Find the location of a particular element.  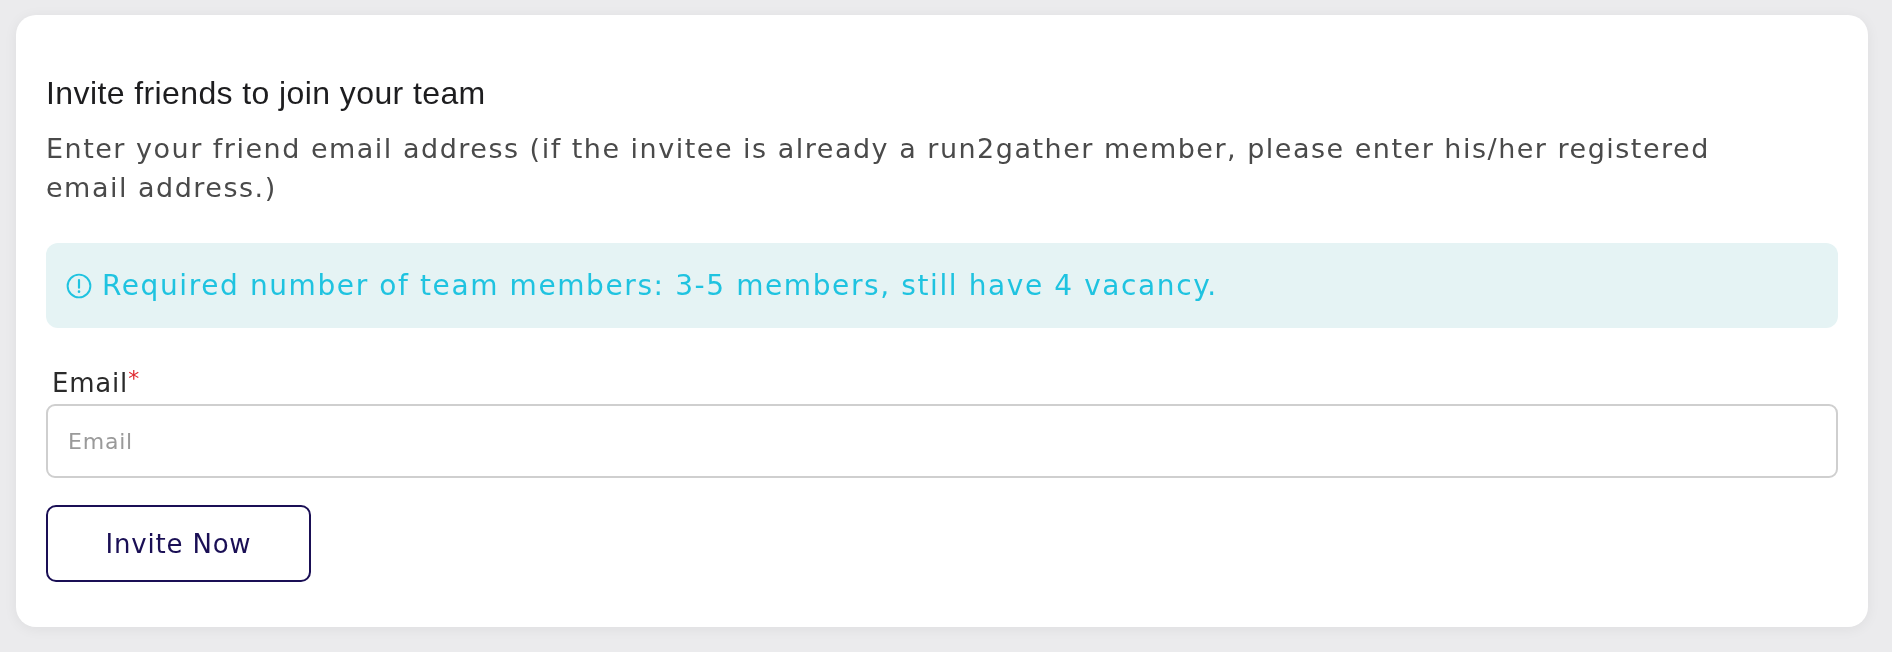

invite-button: Invite Now is located at coordinates (178, 543).